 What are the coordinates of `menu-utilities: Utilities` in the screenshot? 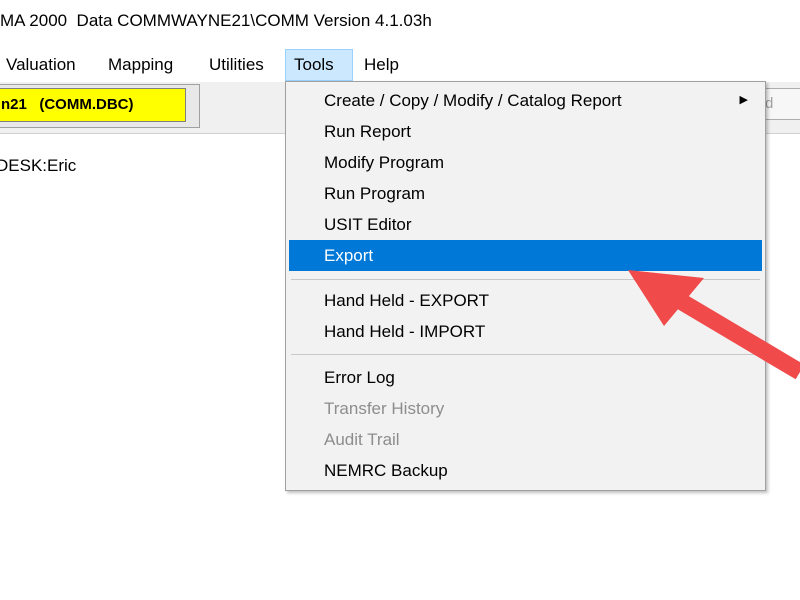 It's located at (236, 65).